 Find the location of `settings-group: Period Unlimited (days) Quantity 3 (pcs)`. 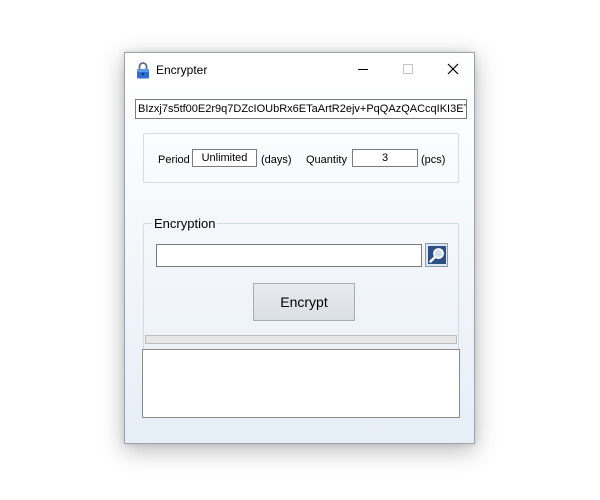

settings-group: Period Unlimited (days) Quantity 3 (pcs) is located at coordinates (301, 158).